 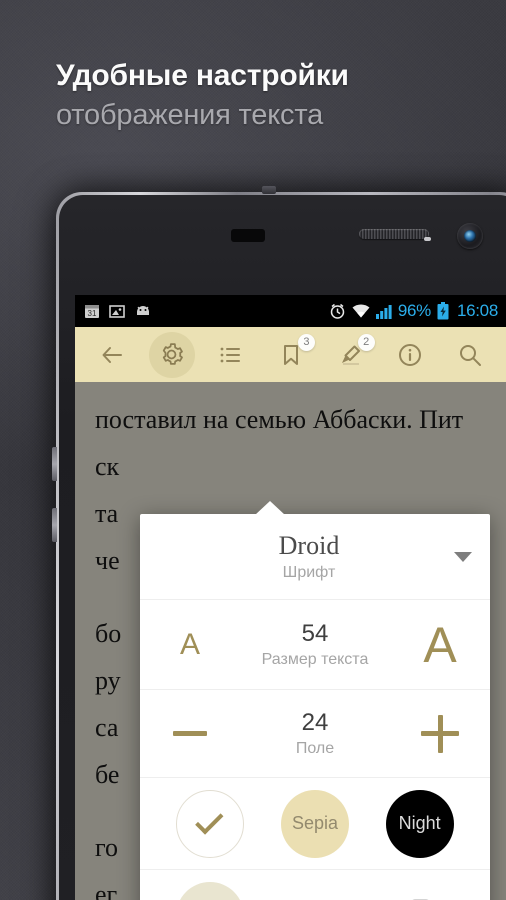 What do you see at coordinates (210, 897) in the screenshot?
I see `two-page-icon` at bounding box center [210, 897].